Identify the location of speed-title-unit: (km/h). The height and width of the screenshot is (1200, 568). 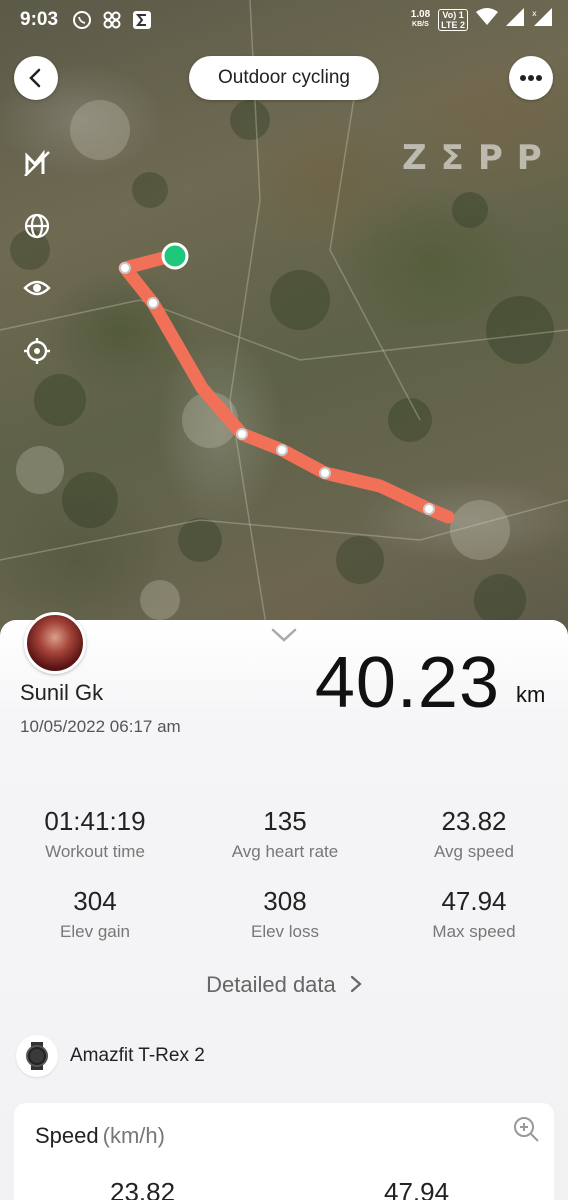
(133, 1135).